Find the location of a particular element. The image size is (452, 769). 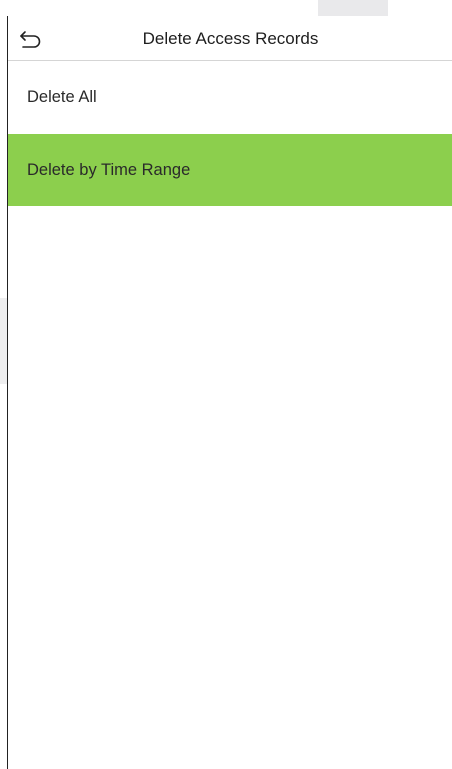

back-button is located at coordinates (31, 39).